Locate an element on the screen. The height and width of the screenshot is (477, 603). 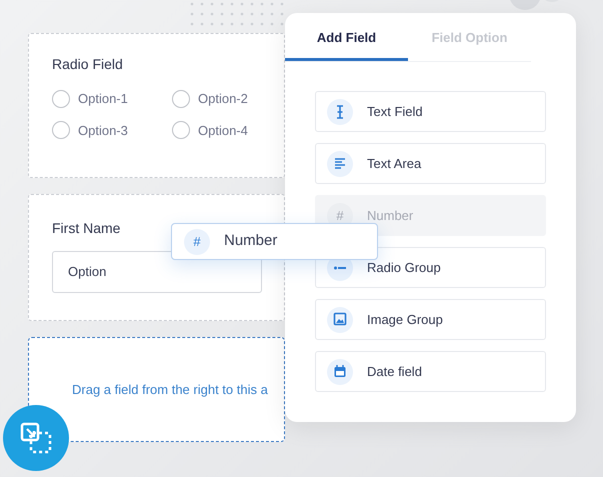
field-type-label: Number is located at coordinates (390, 215).